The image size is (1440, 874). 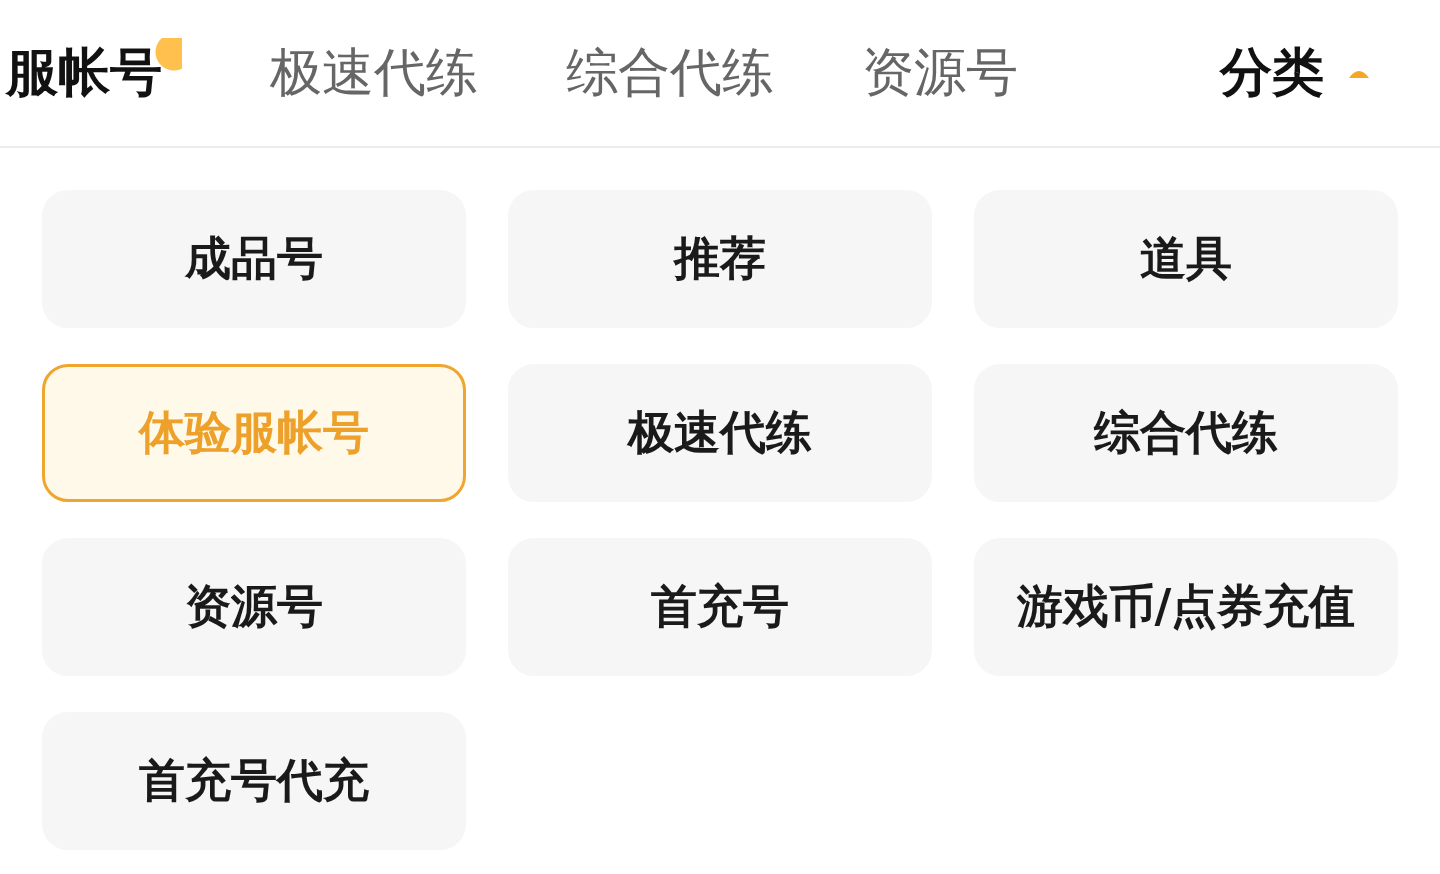 What do you see at coordinates (254, 259) in the screenshot?
I see `category-item: 成品号` at bounding box center [254, 259].